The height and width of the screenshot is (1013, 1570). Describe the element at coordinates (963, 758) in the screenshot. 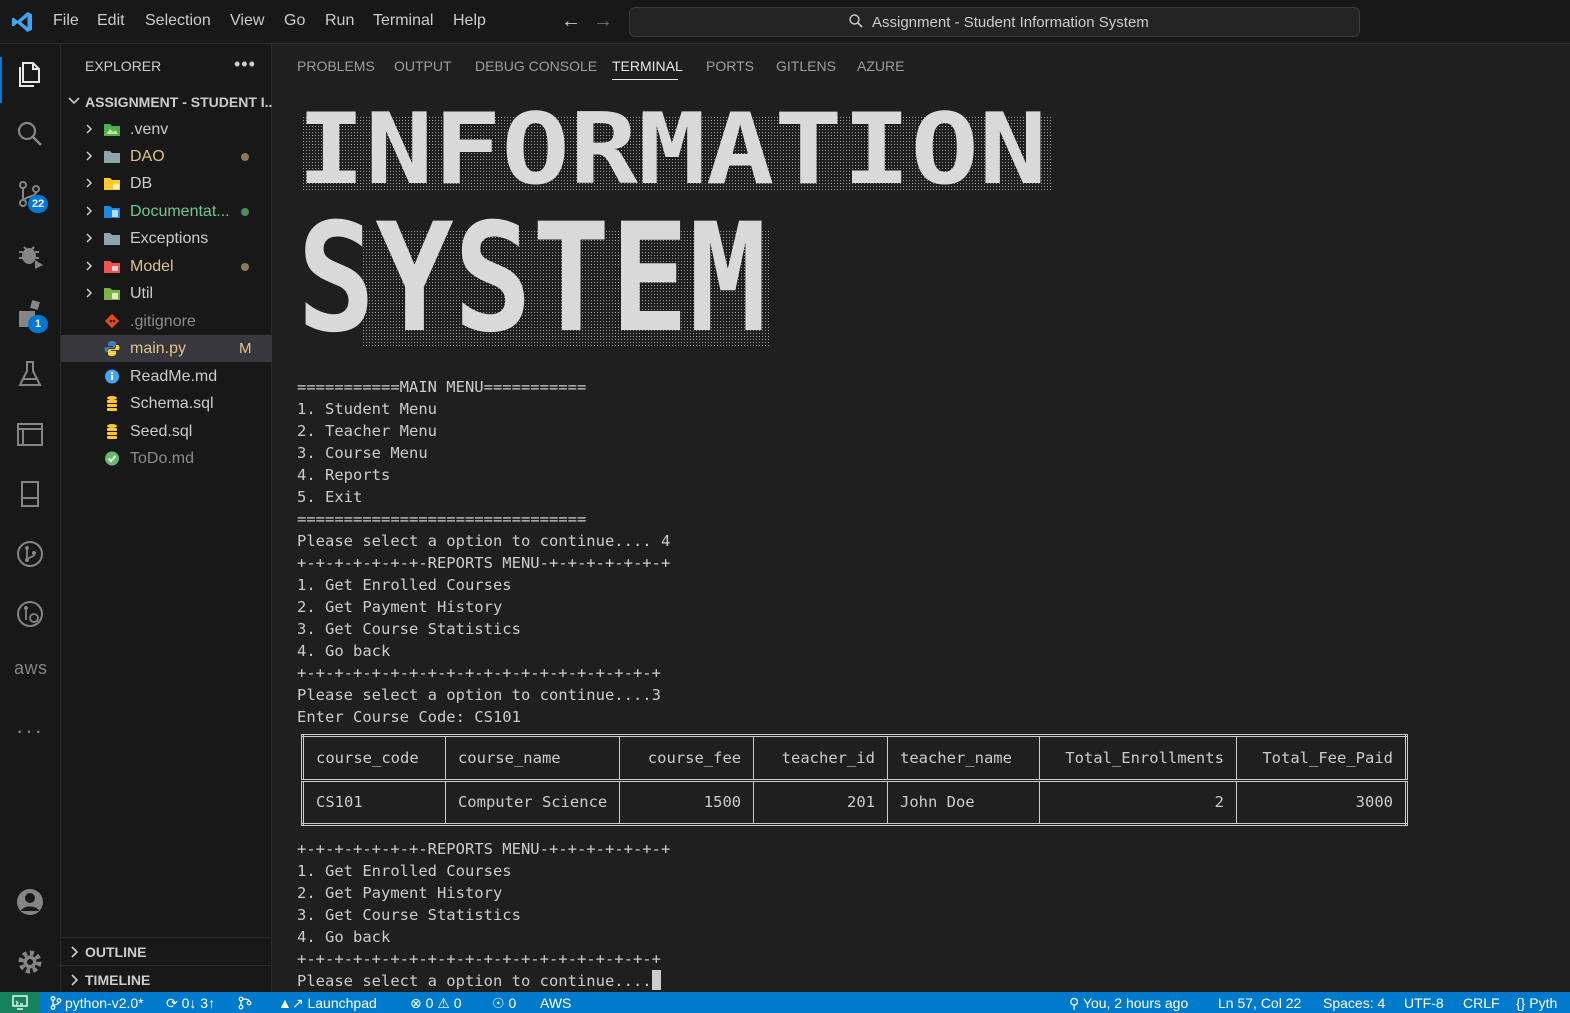

I see `table-header-cell: teacher_name` at that location.